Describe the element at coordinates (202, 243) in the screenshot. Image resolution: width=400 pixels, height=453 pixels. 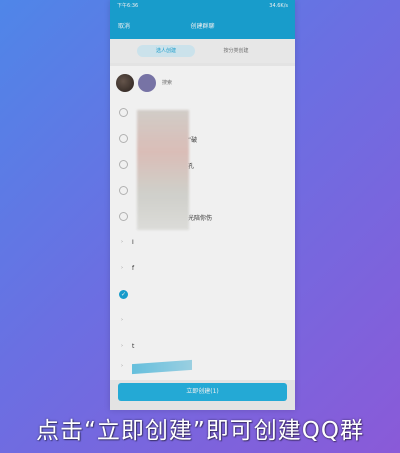
I see `group-row: › I` at that location.